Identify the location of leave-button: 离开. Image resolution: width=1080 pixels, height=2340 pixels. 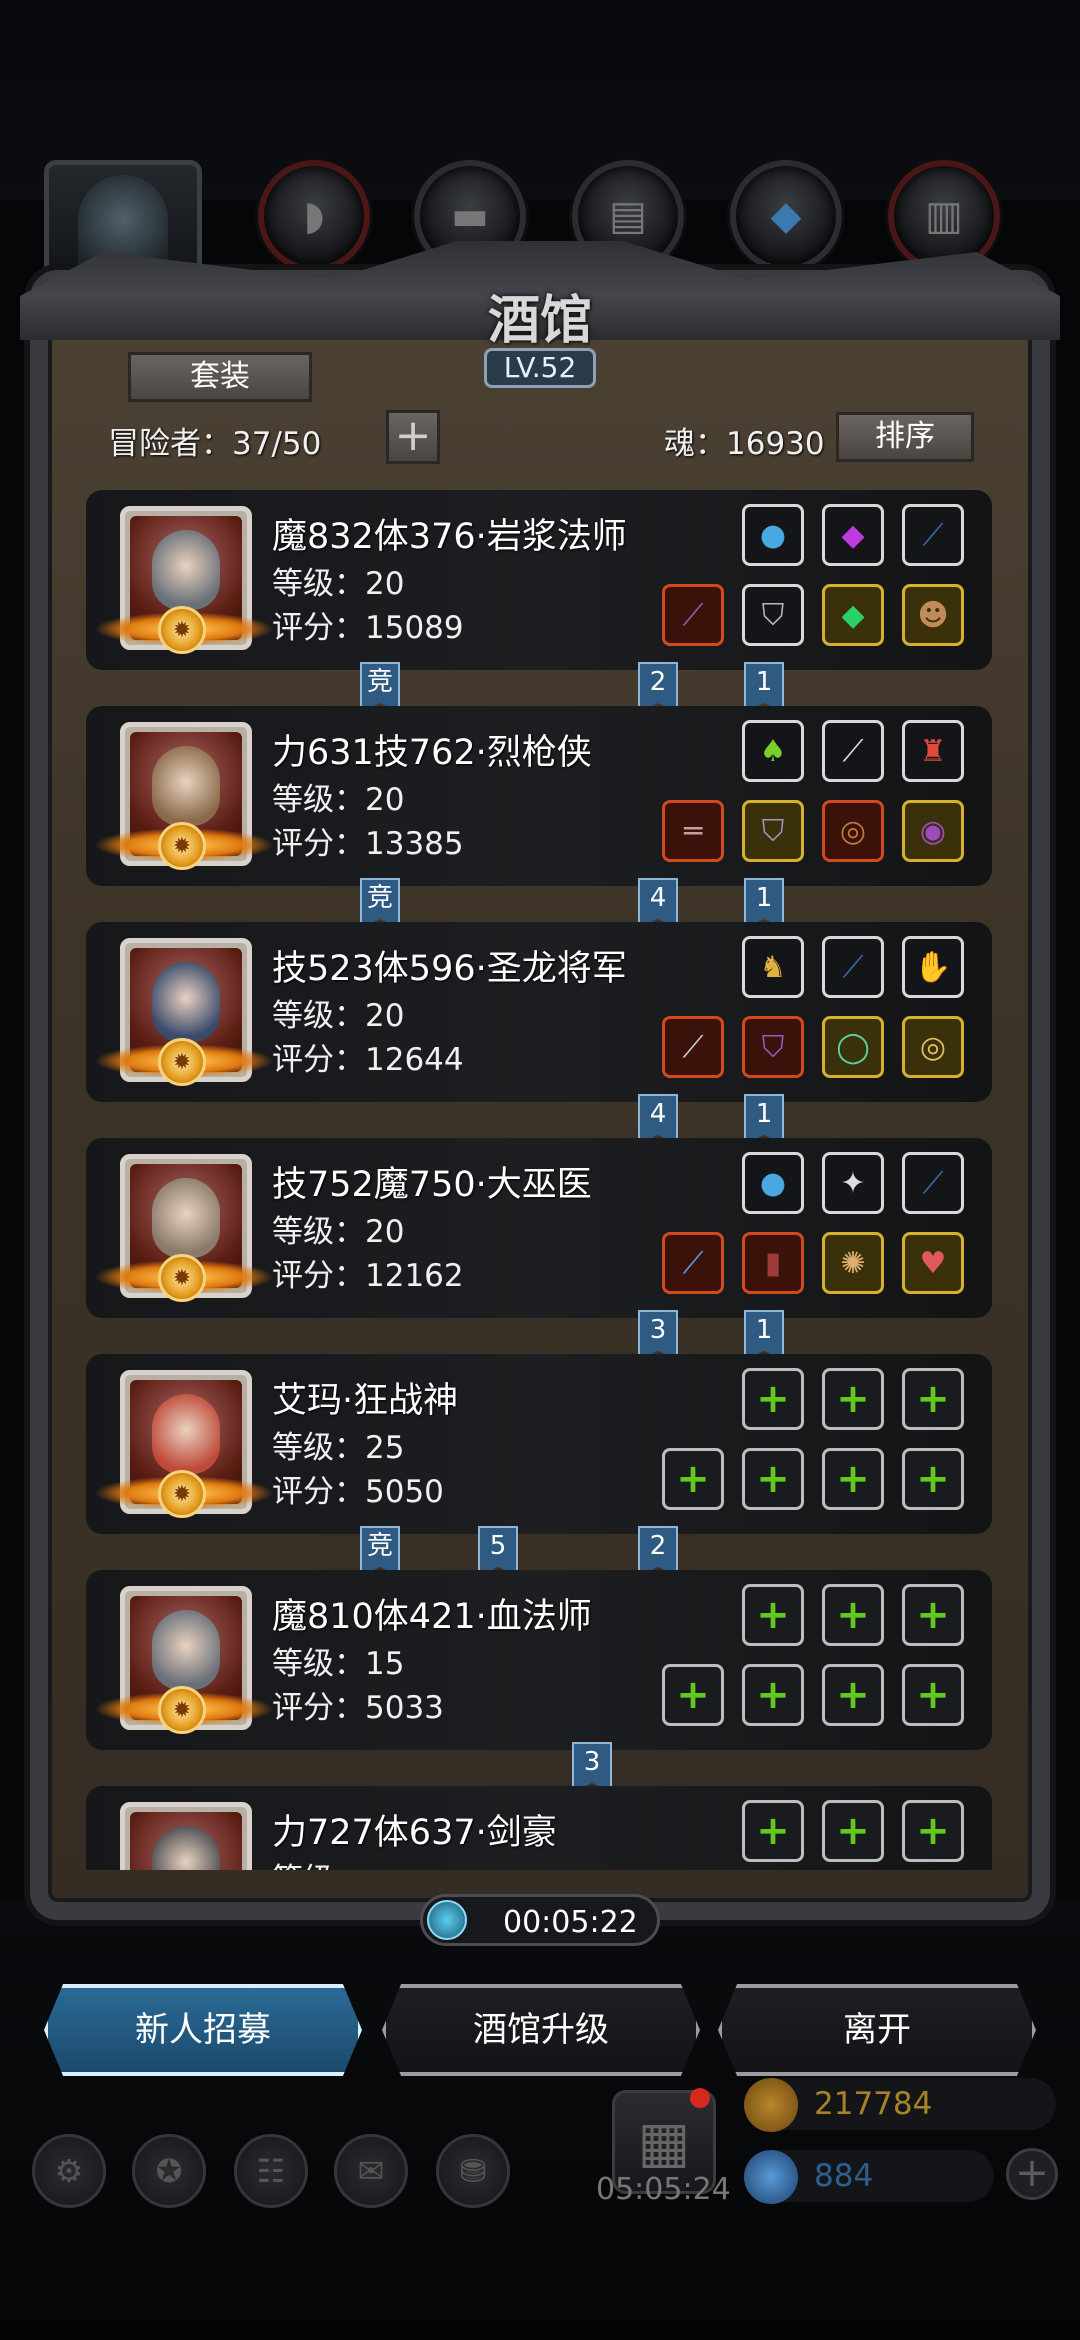
(877, 2030).